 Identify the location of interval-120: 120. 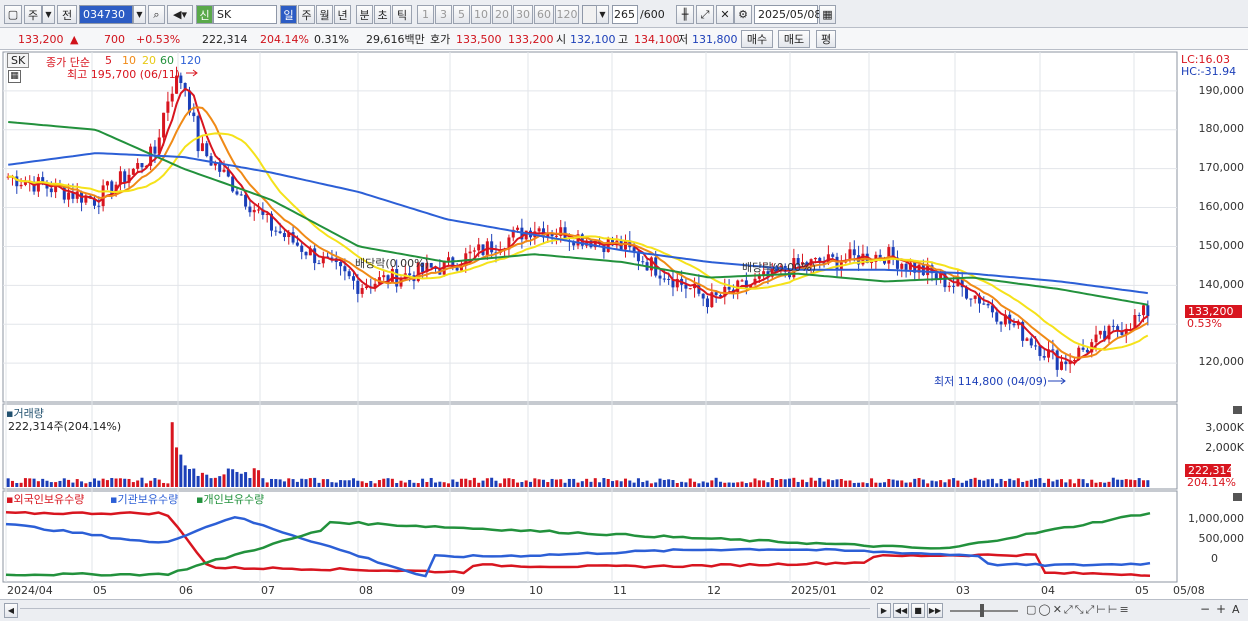
(567, 14).